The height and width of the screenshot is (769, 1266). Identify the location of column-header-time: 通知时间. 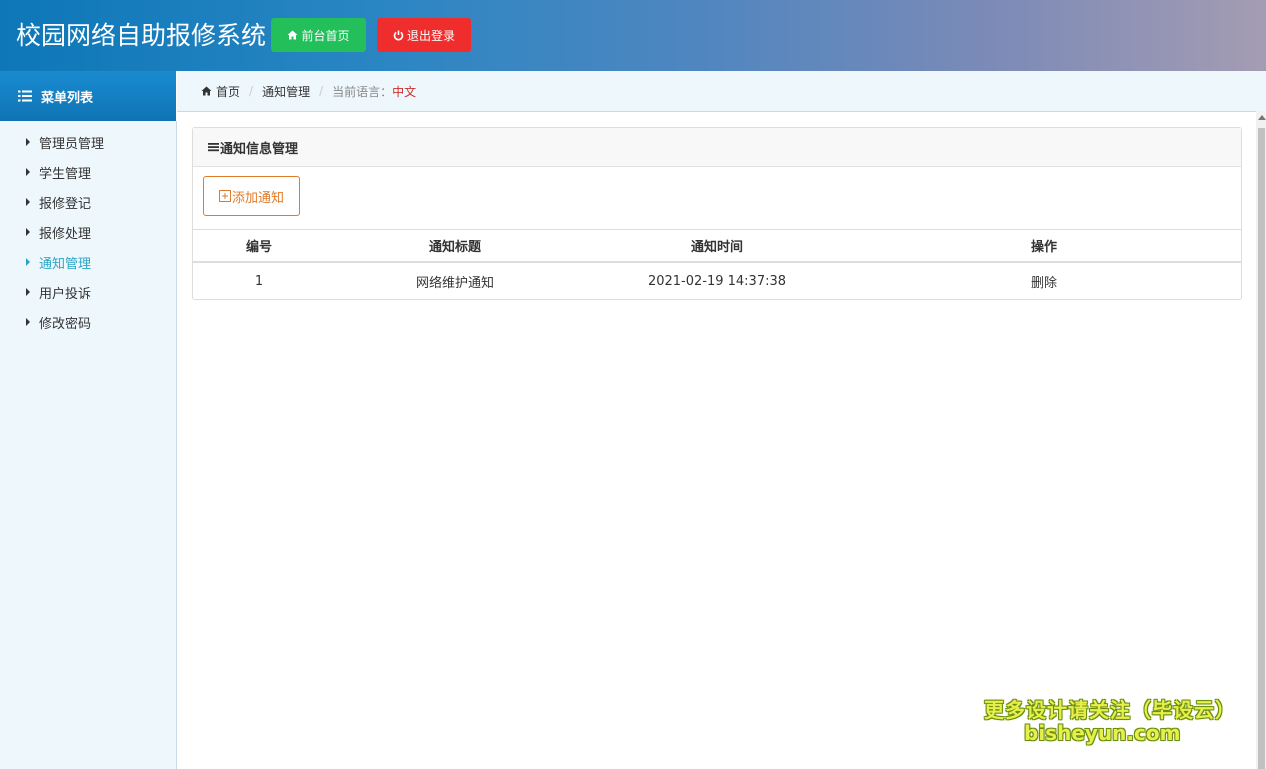
(716, 247).